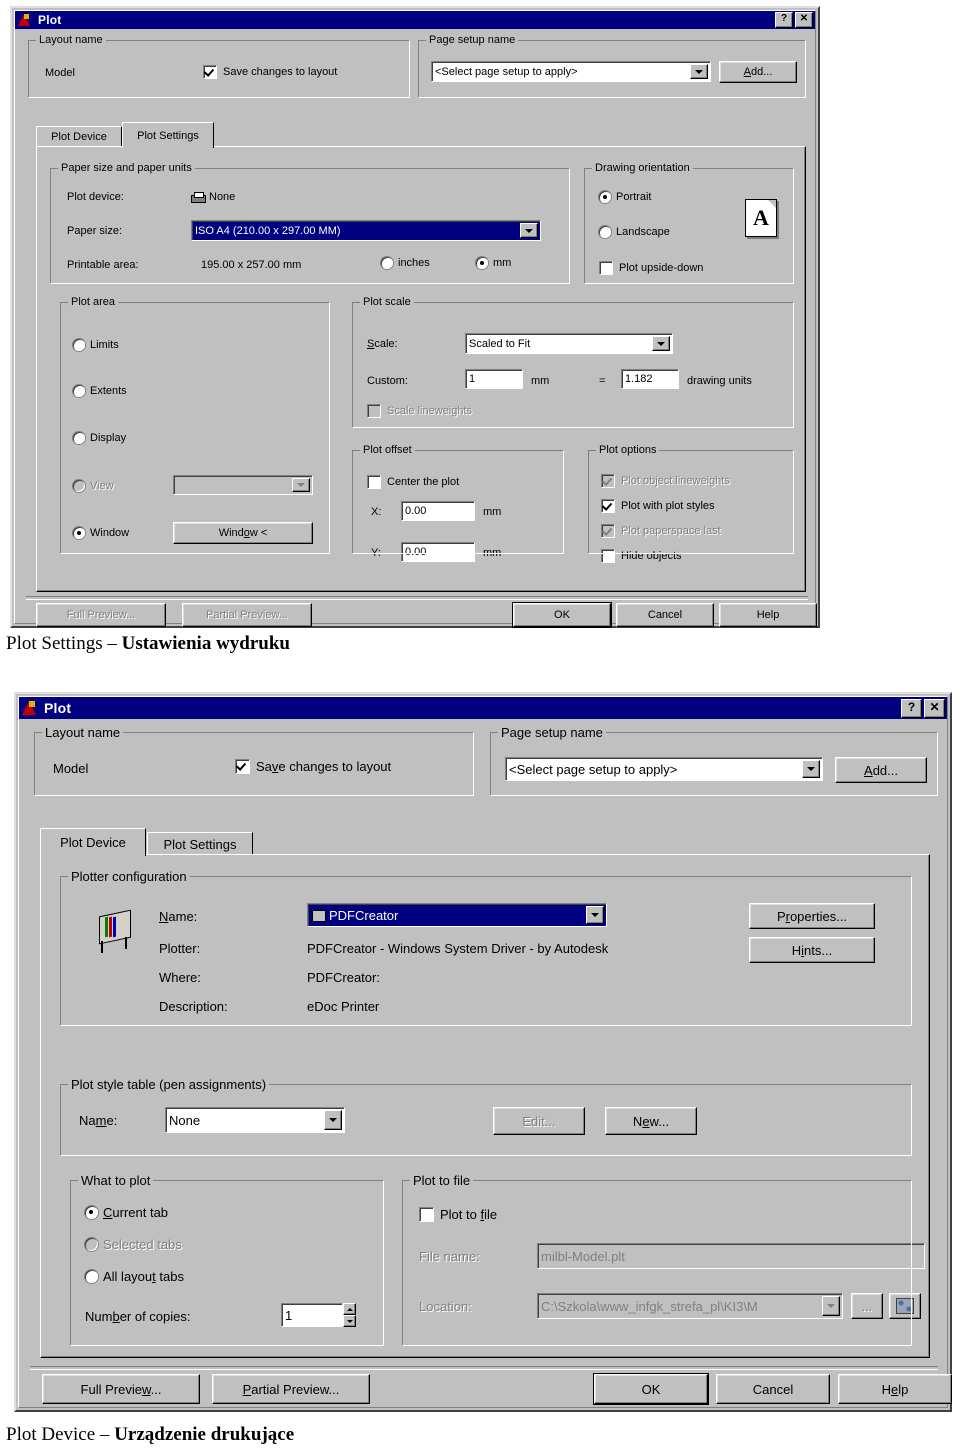 This screenshot has width=960, height=1454. What do you see at coordinates (349, 1309) in the screenshot?
I see `spinner-up-icon` at bounding box center [349, 1309].